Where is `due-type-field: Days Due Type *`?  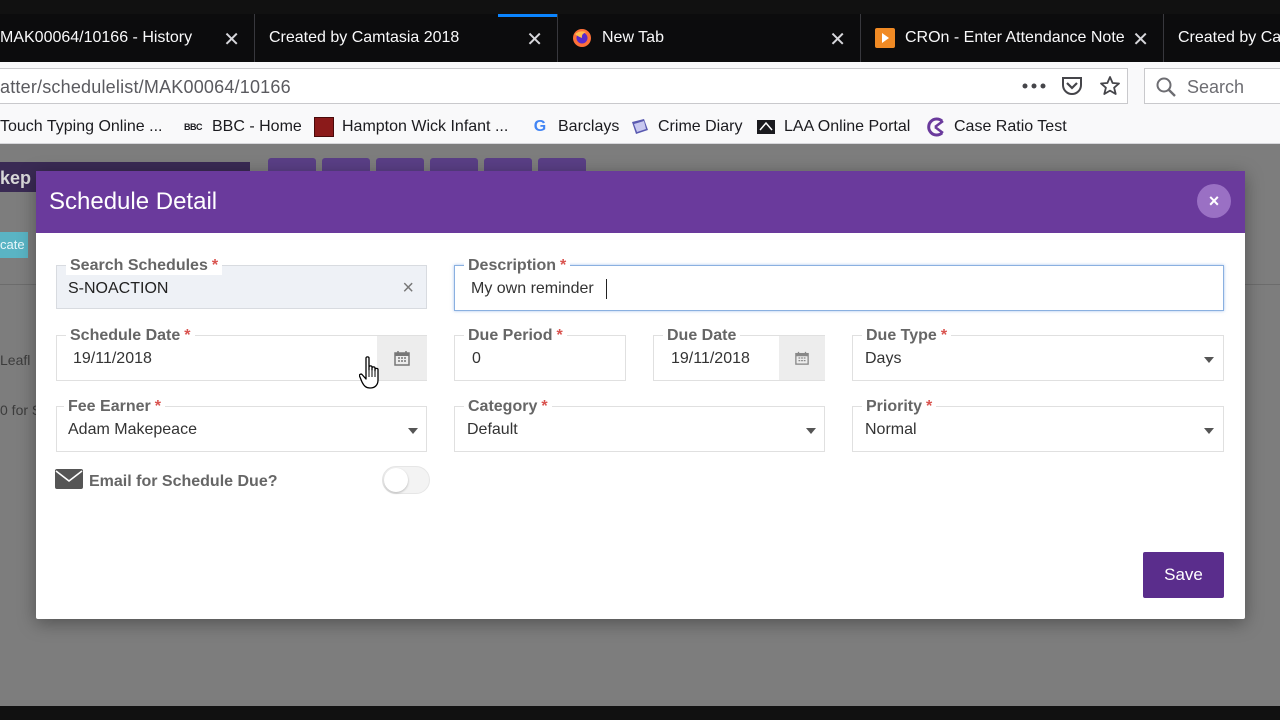
due-type-field: Days Due Type * is located at coordinates (1038, 354).